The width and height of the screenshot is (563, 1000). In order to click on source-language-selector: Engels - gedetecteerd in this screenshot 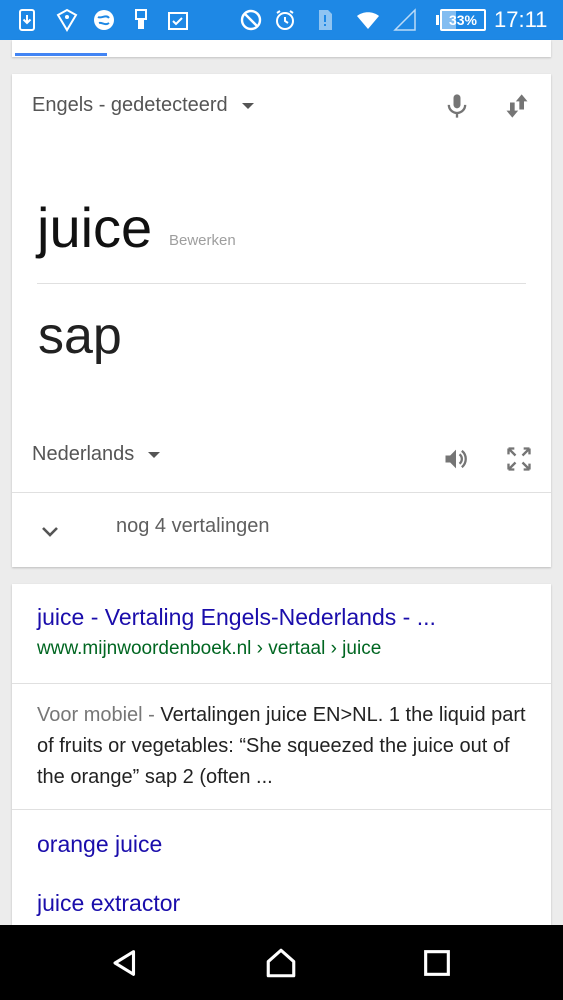, I will do `click(143, 105)`.